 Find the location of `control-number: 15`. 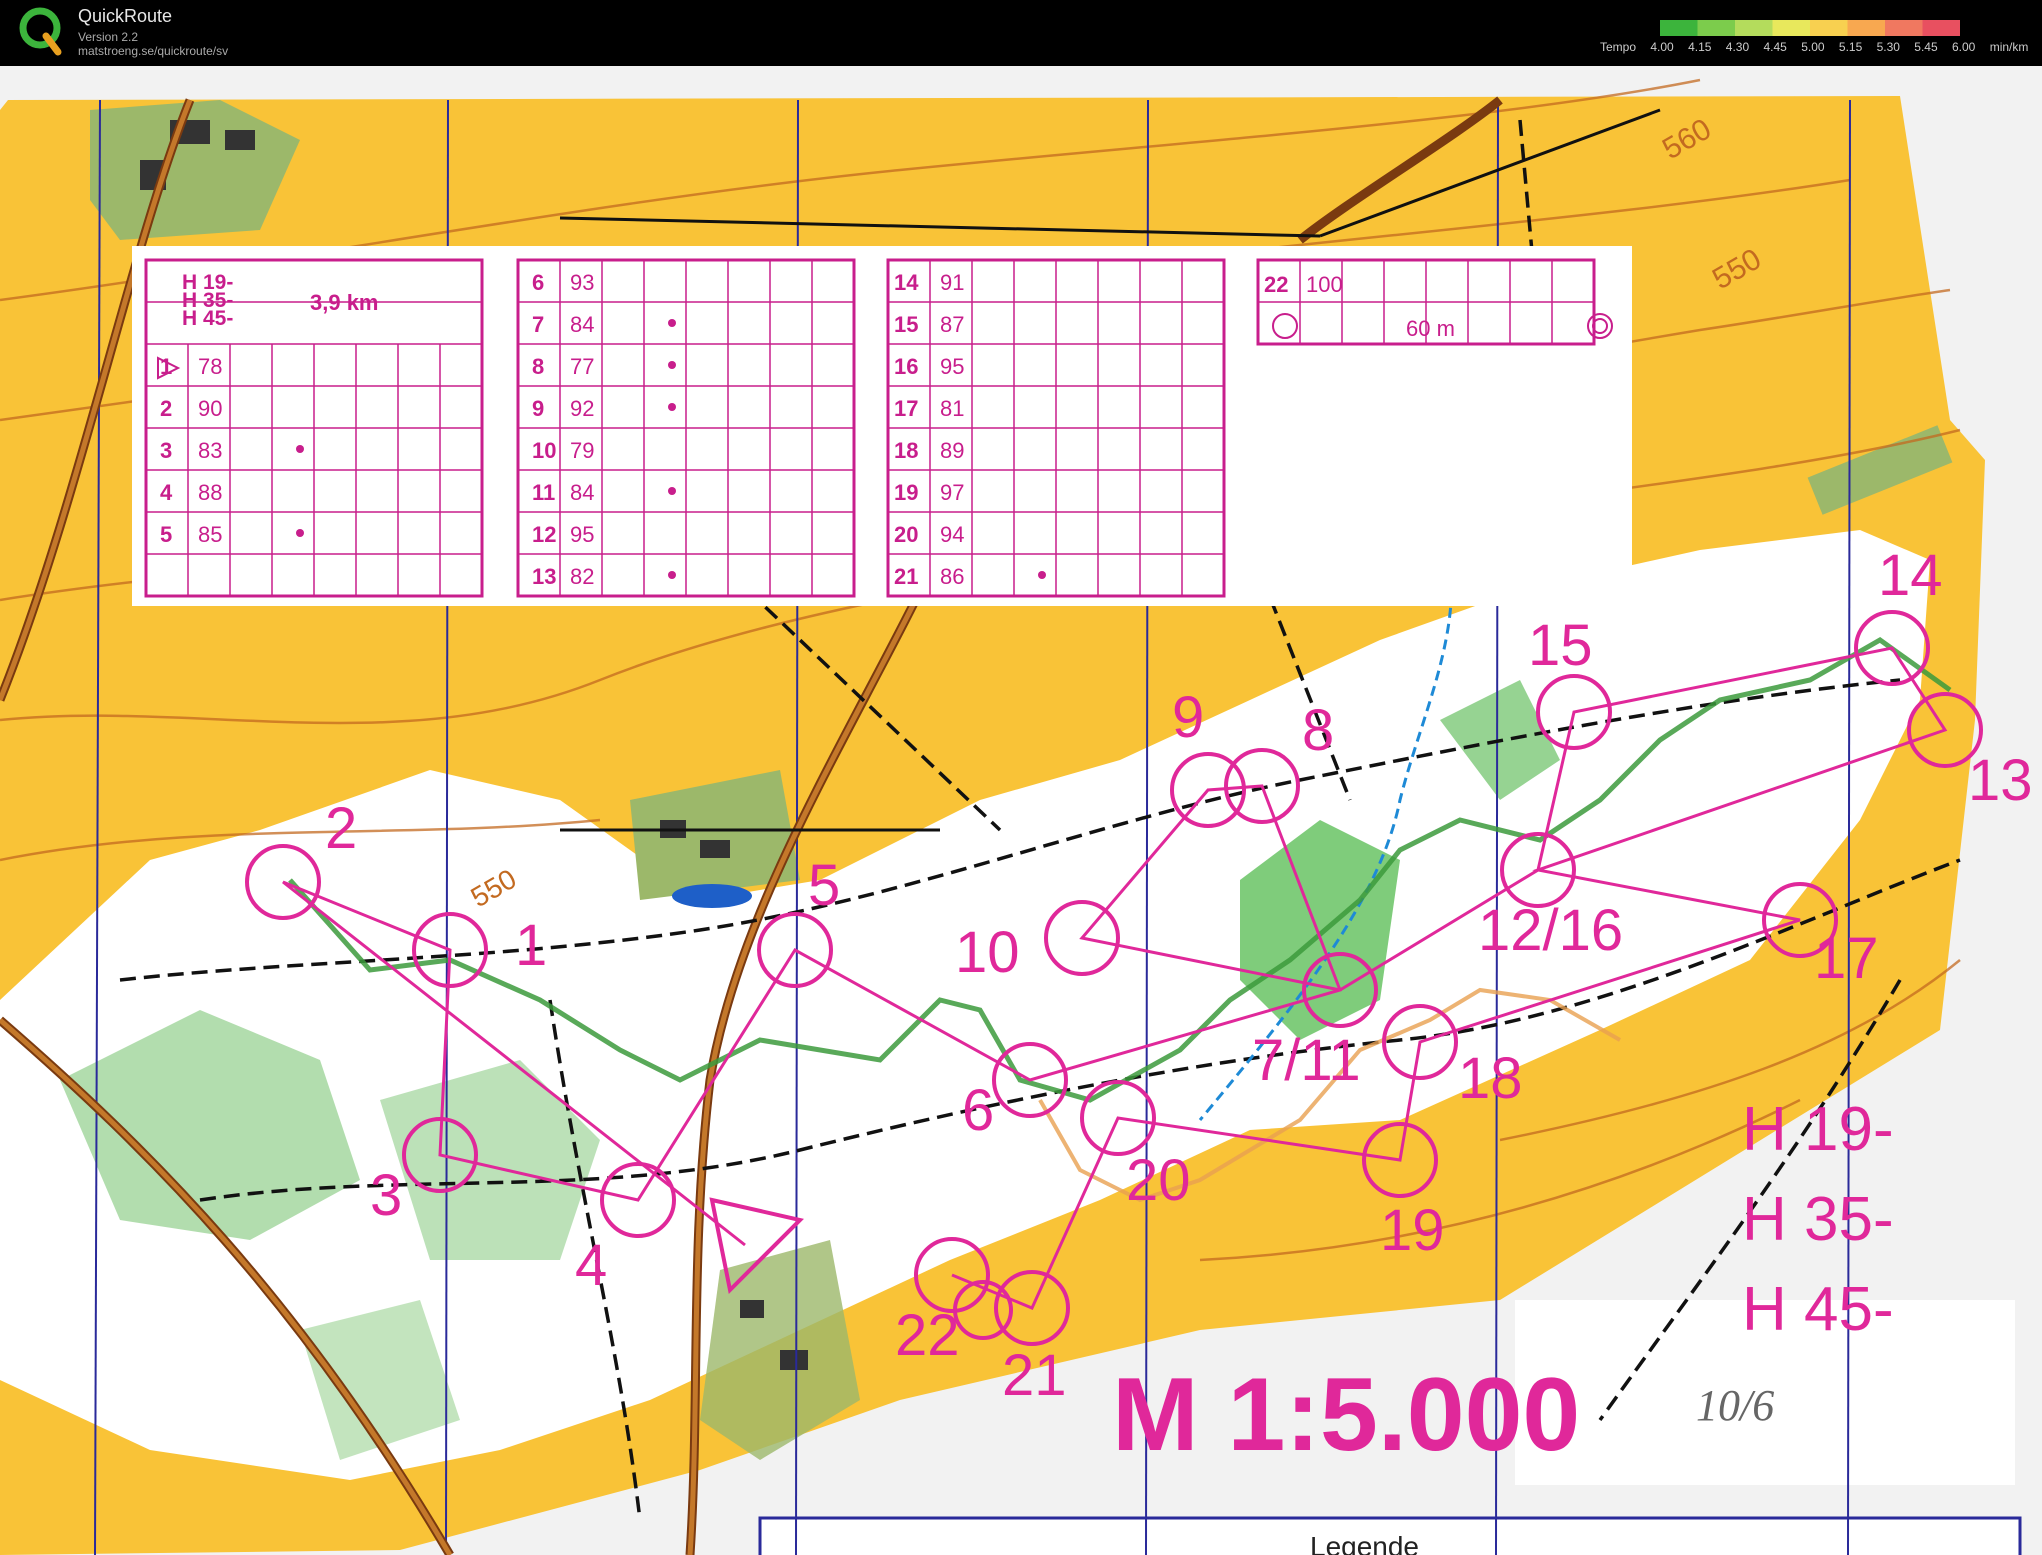

control-number: 15 is located at coordinates (1560, 645).